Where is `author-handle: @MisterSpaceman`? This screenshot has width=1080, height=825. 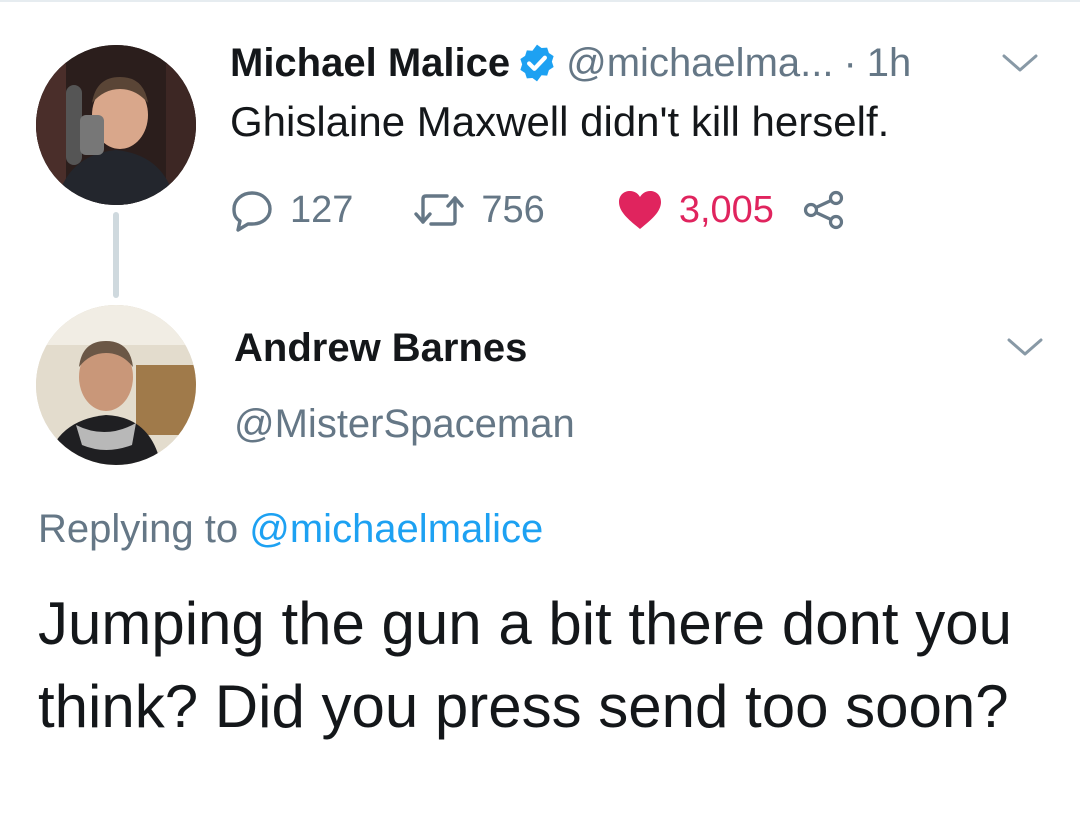 author-handle: @MisterSpaceman is located at coordinates (404, 424).